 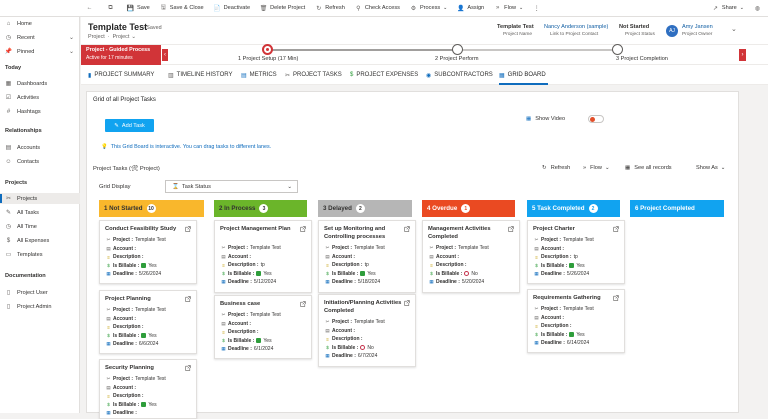 What do you see at coordinates (40, 37) in the screenshot?
I see `sidebar-item-recent: ◷ Recent ⌄` at bounding box center [40, 37].